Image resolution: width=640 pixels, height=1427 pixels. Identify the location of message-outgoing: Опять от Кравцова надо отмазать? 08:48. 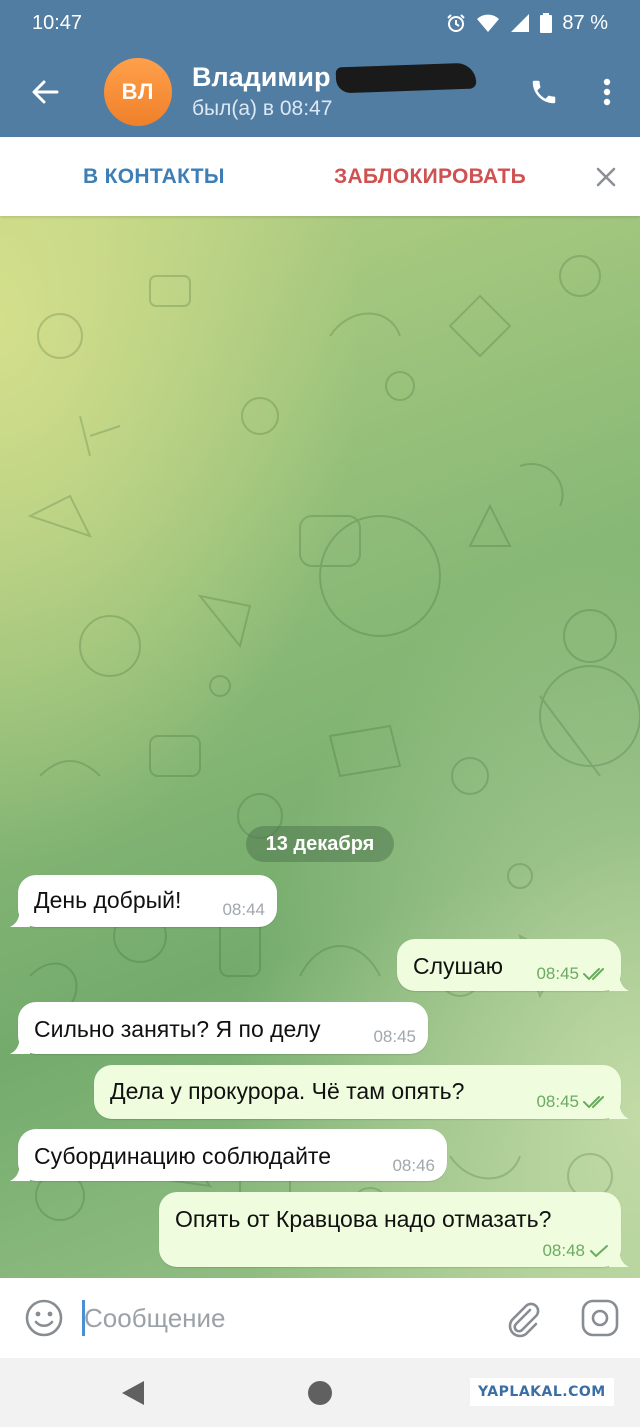
(394, 1229).